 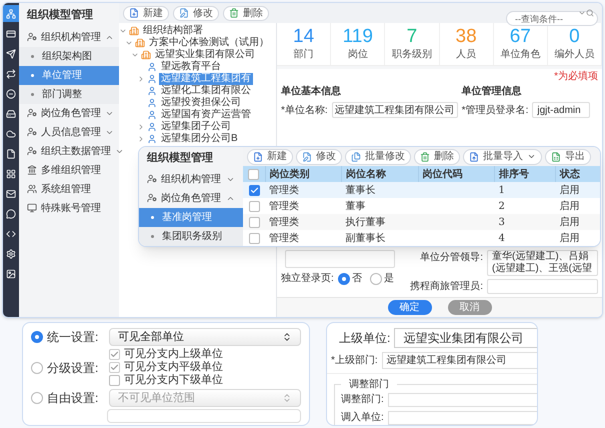 What do you see at coordinates (421, 206) in the screenshot?
I see `table-row: 管理类 董事 2 启用` at bounding box center [421, 206].